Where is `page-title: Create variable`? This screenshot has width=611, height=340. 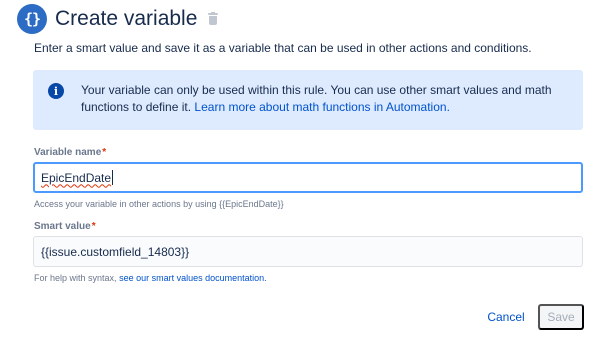
page-title: Create variable is located at coordinates (126, 18).